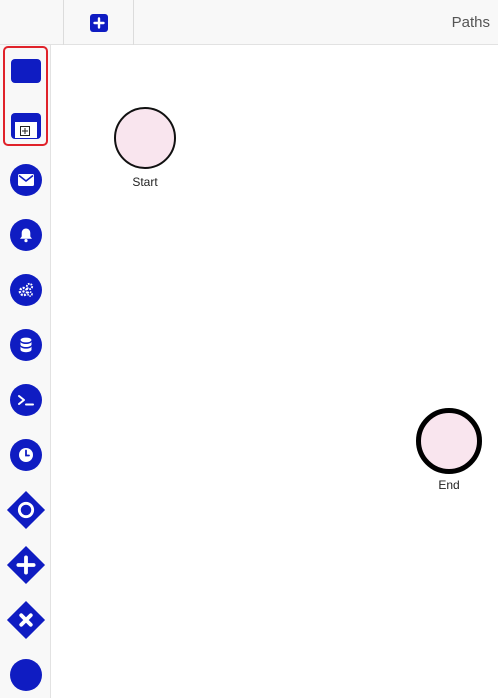 The height and width of the screenshot is (698, 498). What do you see at coordinates (145, 182) in the screenshot?
I see `start-event-label: Start` at bounding box center [145, 182].